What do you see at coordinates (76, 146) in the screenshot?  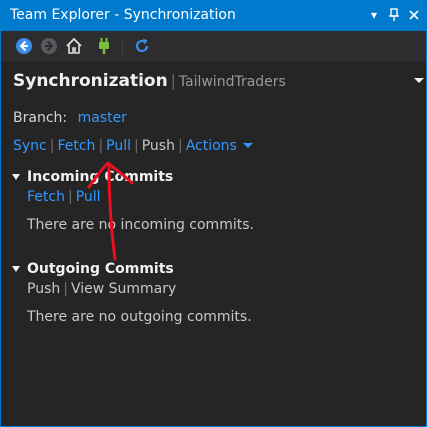 I see `fetch-link: Fetch` at bounding box center [76, 146].